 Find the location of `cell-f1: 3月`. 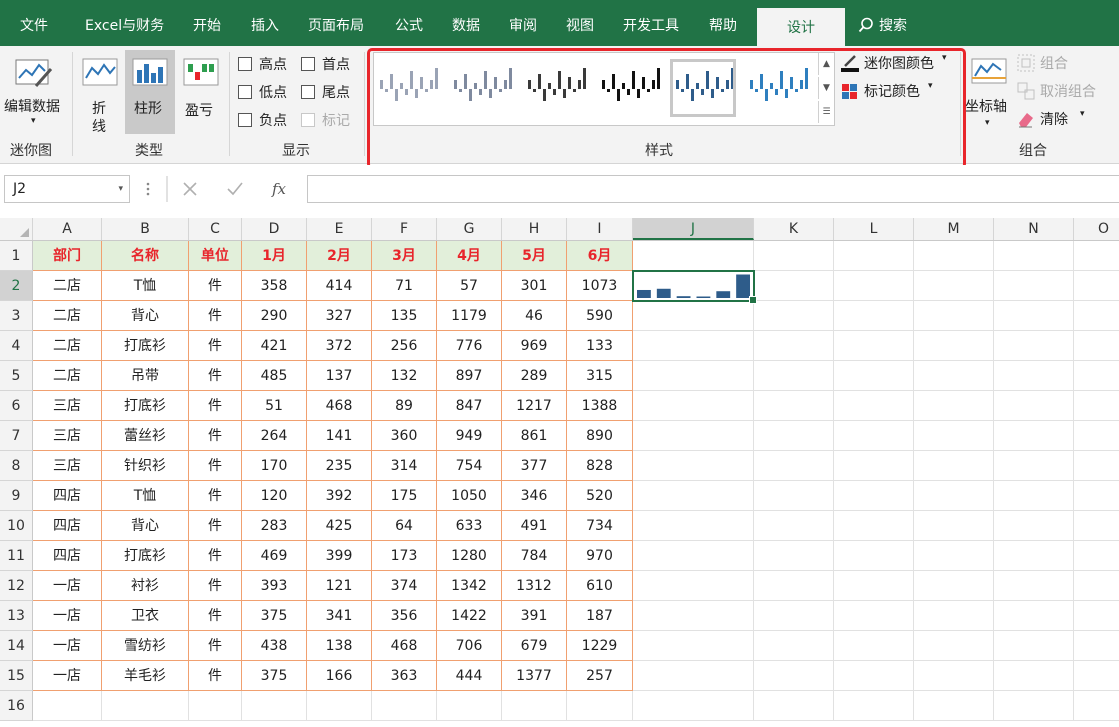

cell-f1: 3月 is located at coordinates (404, 256).